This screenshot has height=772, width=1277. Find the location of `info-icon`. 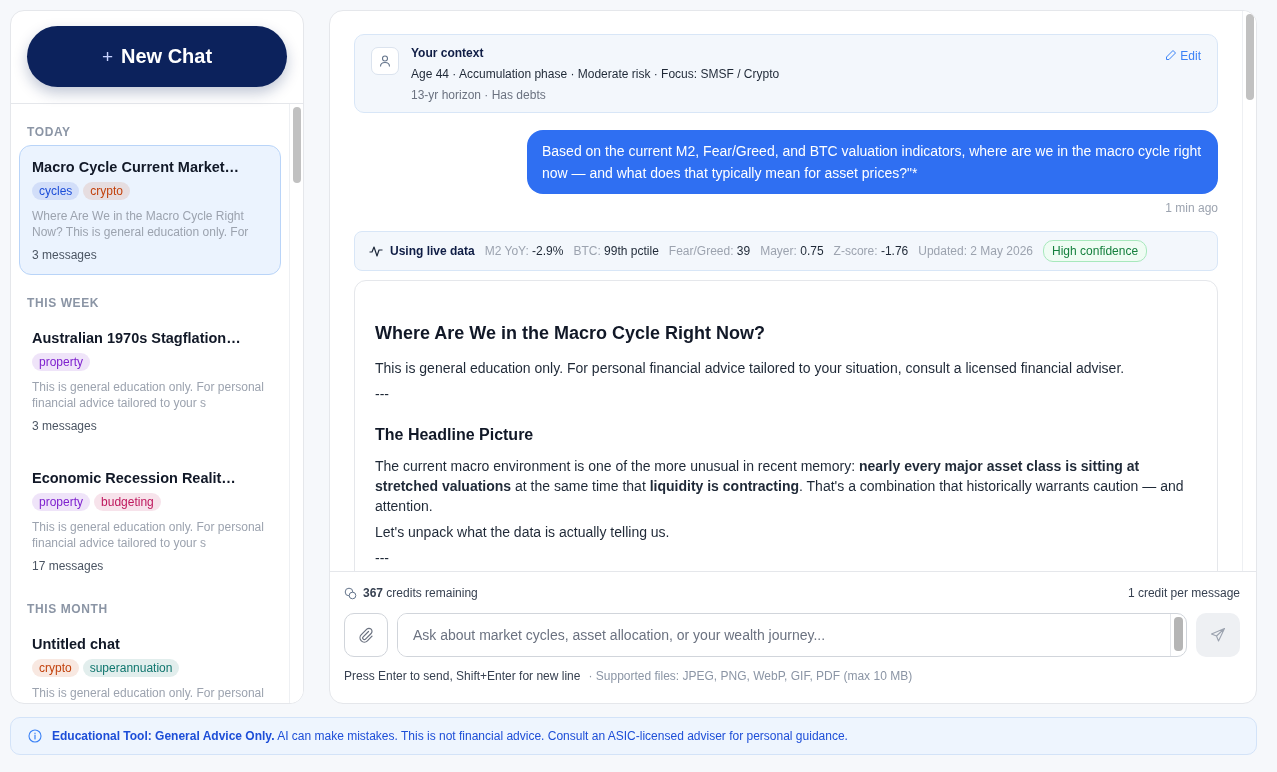

info-icon is located at coordinates (35, 736).